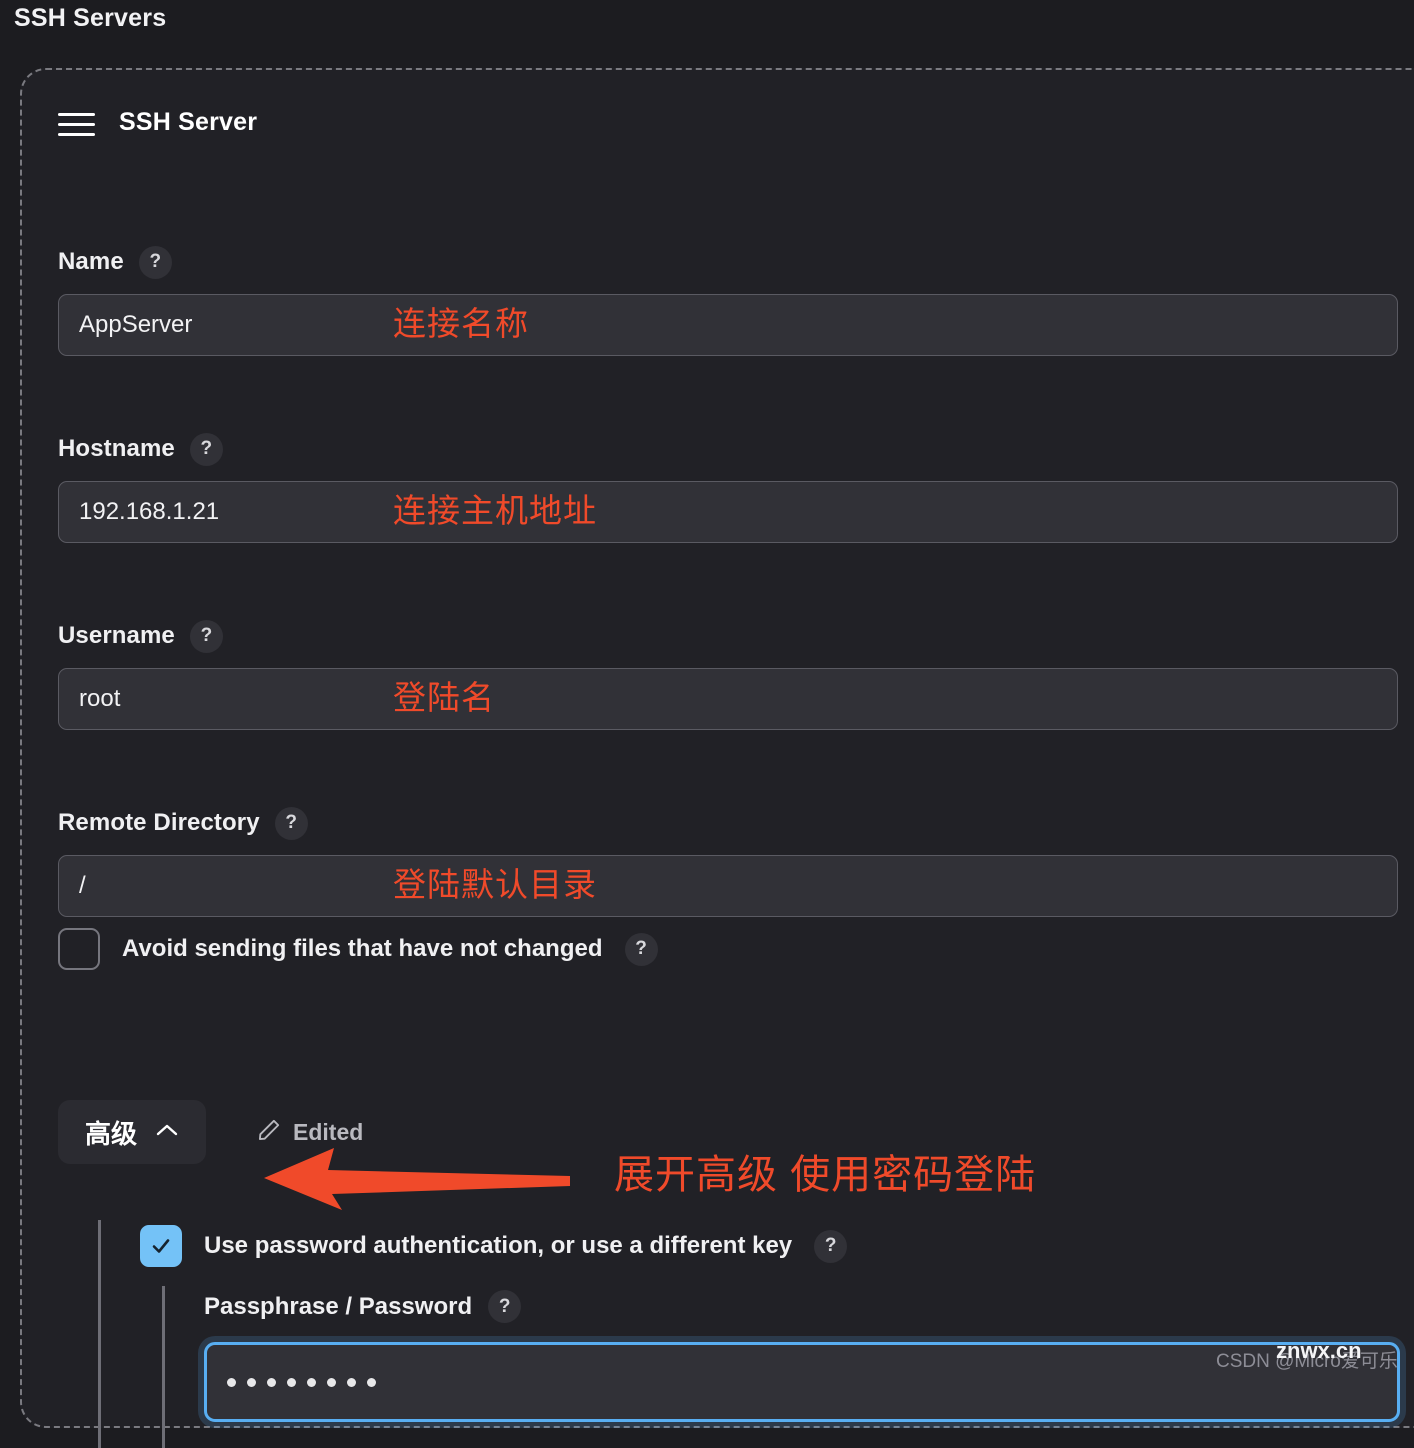 This screenshot has height=1448, width=1414. Describe the element at coordinates (728, 886) in the screenshot. I see `remote-directory-input: / 登陆默认目录` at that location.